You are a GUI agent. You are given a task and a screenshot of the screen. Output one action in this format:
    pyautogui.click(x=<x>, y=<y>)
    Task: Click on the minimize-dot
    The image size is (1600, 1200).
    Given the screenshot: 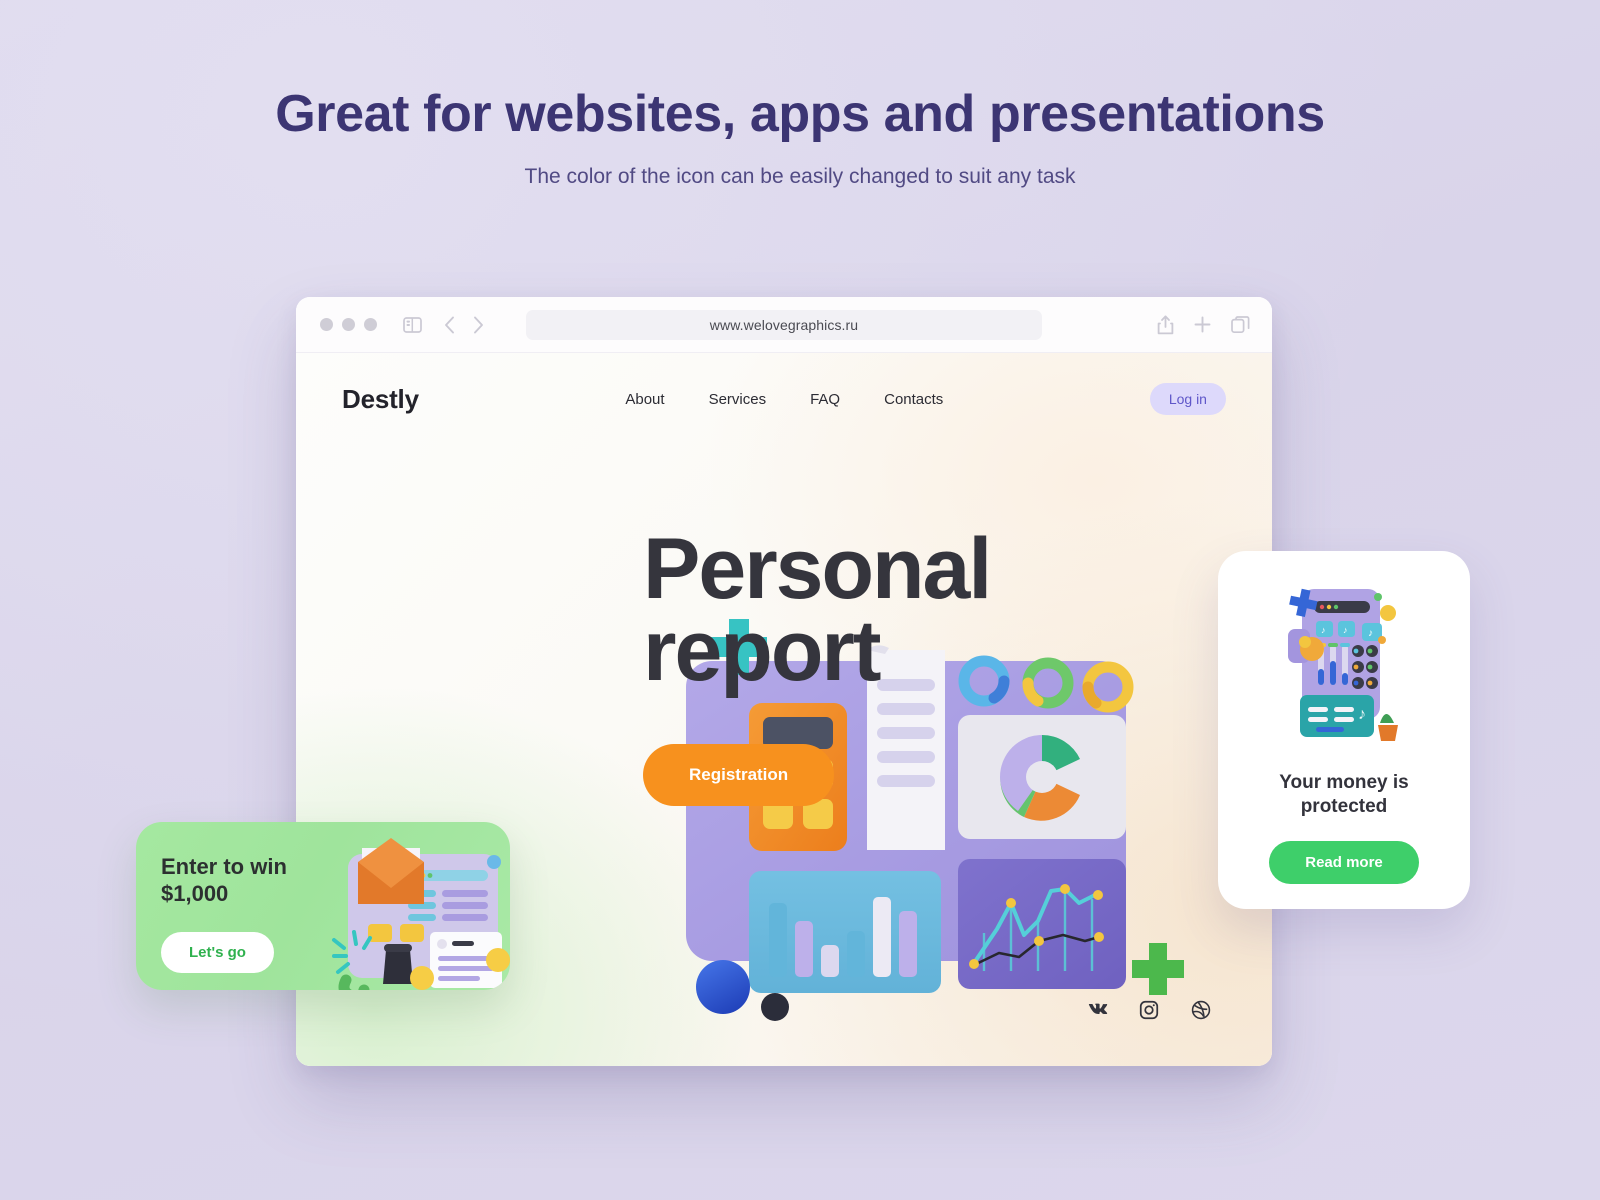 What is the action you would take?
    pyautogui.click(x=348, y=324)
    